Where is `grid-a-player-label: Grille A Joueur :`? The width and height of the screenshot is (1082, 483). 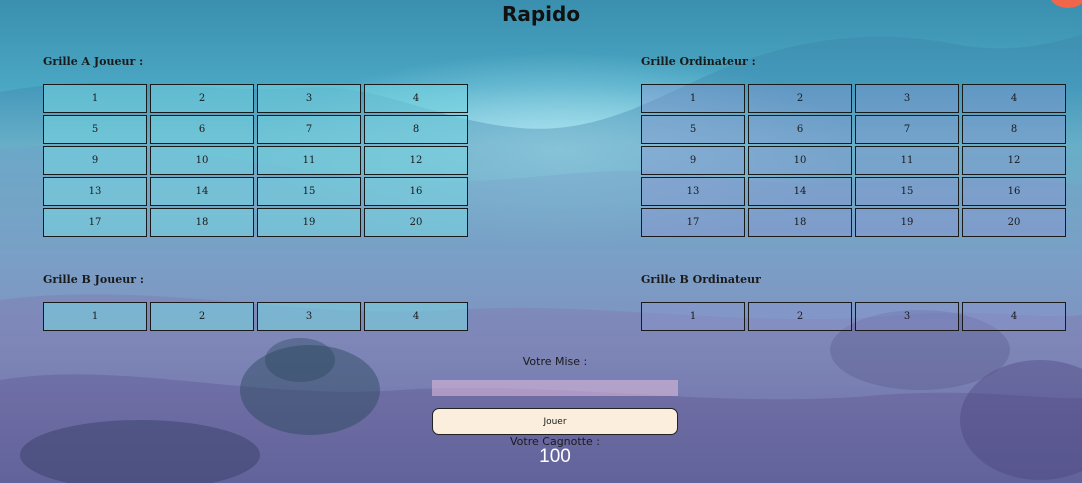
grid-a-player-label: Grille A Joueur : is located at coordinates (93, 61).